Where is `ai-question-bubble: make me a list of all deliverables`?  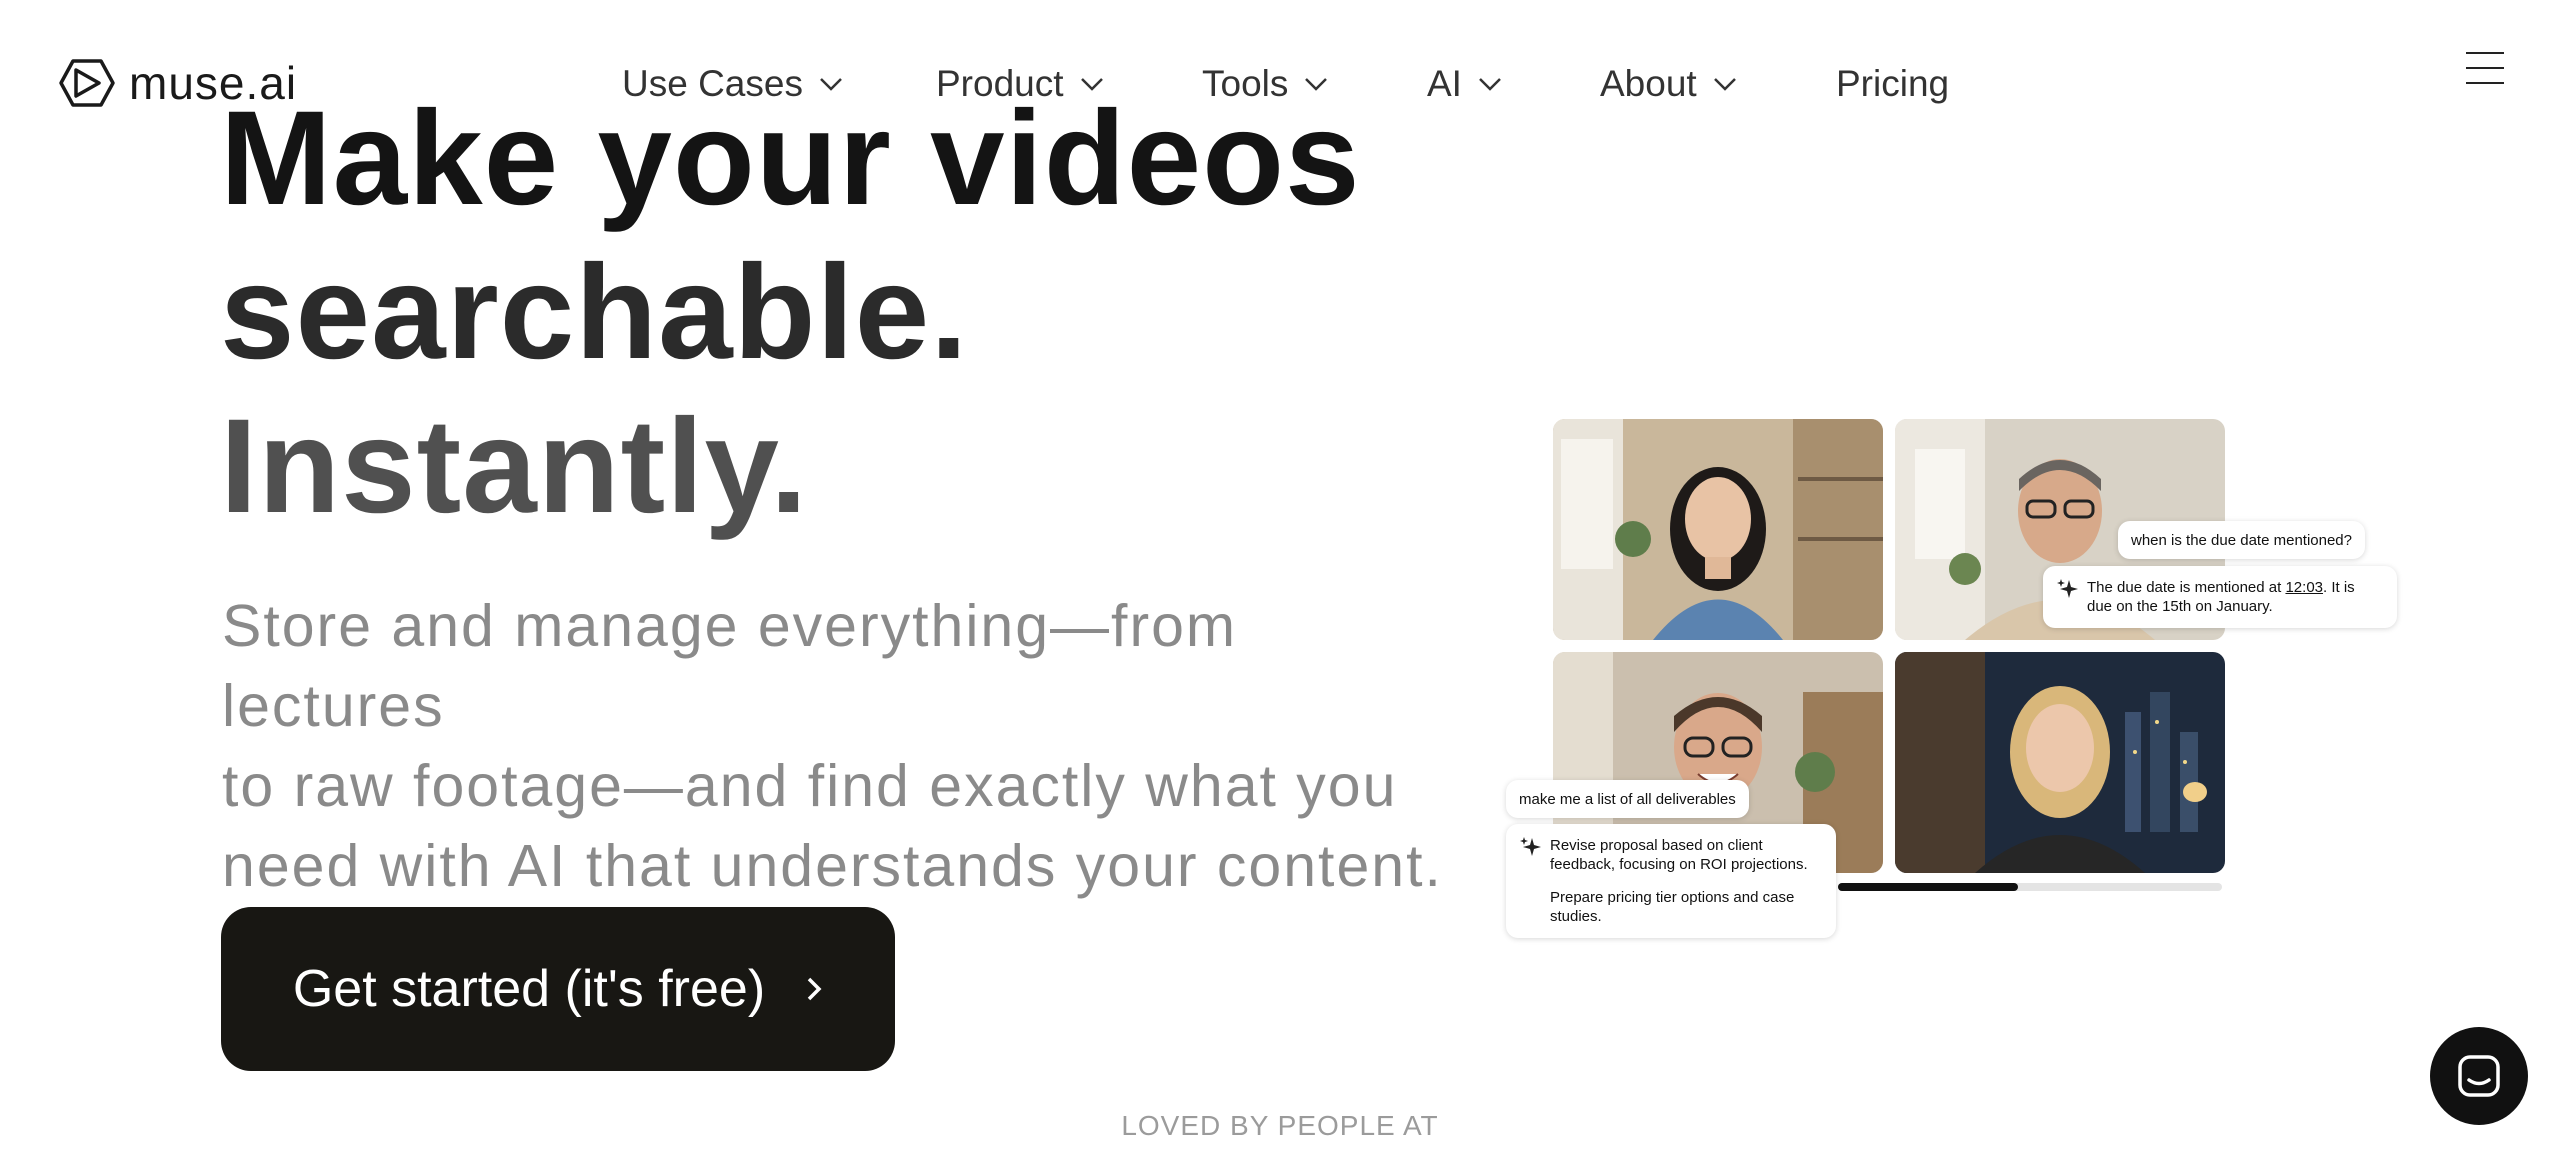 ai-question-bubble: make me a list of all deliverables is located at coordinates (1627, 799).